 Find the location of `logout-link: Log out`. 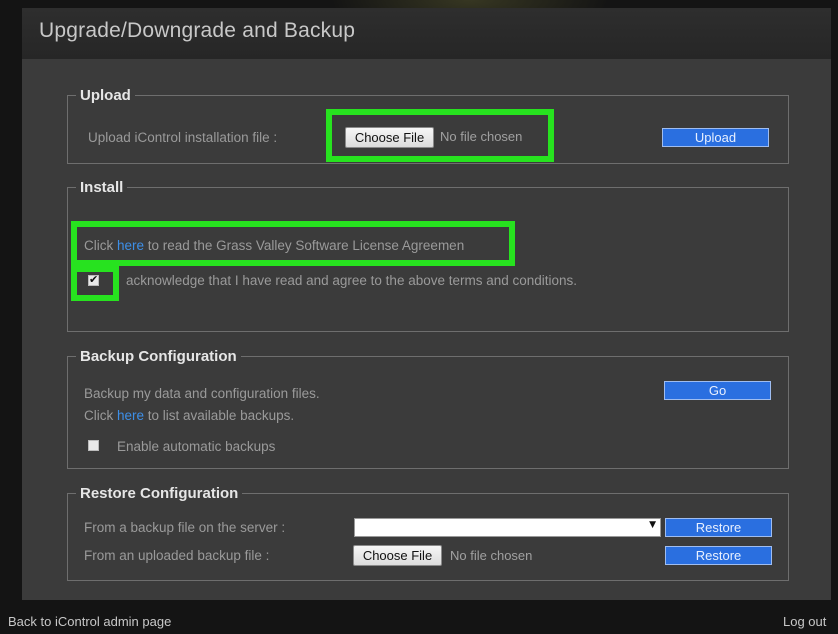

logout-link: Log out is located at coordinates (804, 621).